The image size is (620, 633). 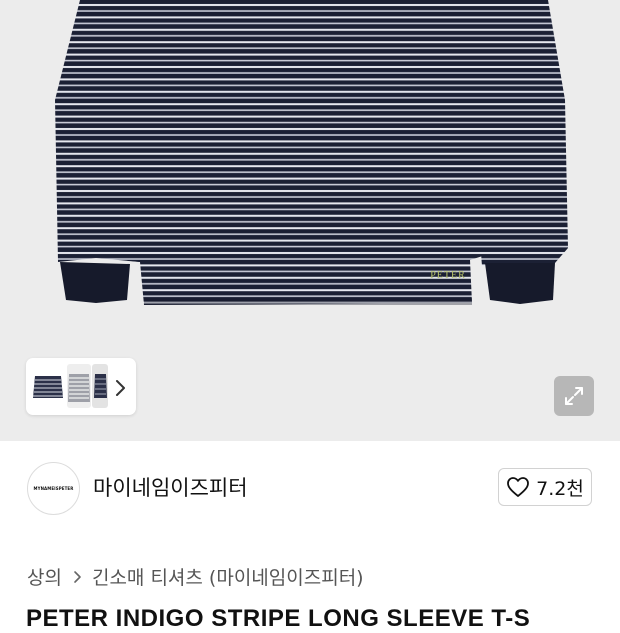 I want to click on breadcrumb: 상의 긴소매 티셔츠 (마이네임이즈피터), so click(x=195, y=576).